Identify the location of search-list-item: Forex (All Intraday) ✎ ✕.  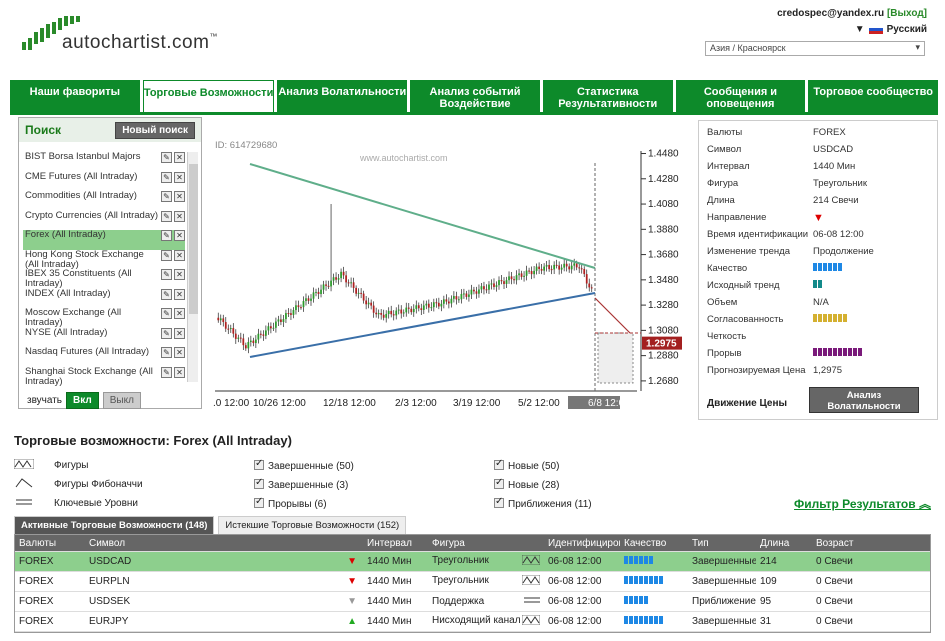
(104, 240).